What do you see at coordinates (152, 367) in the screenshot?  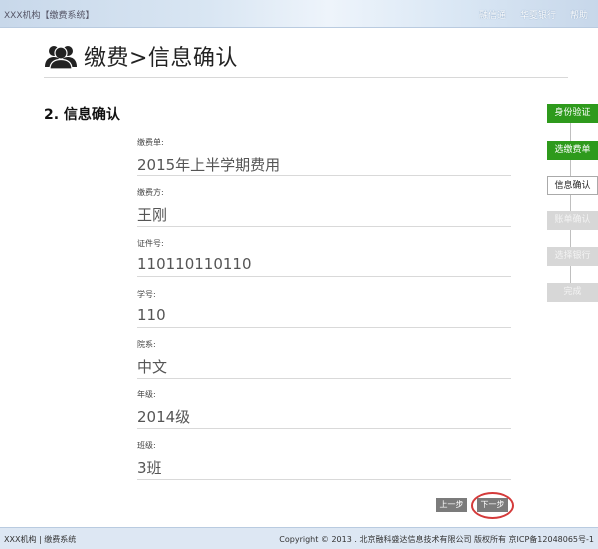 I see `field-value: 中文` at bounding box center [152, 367].